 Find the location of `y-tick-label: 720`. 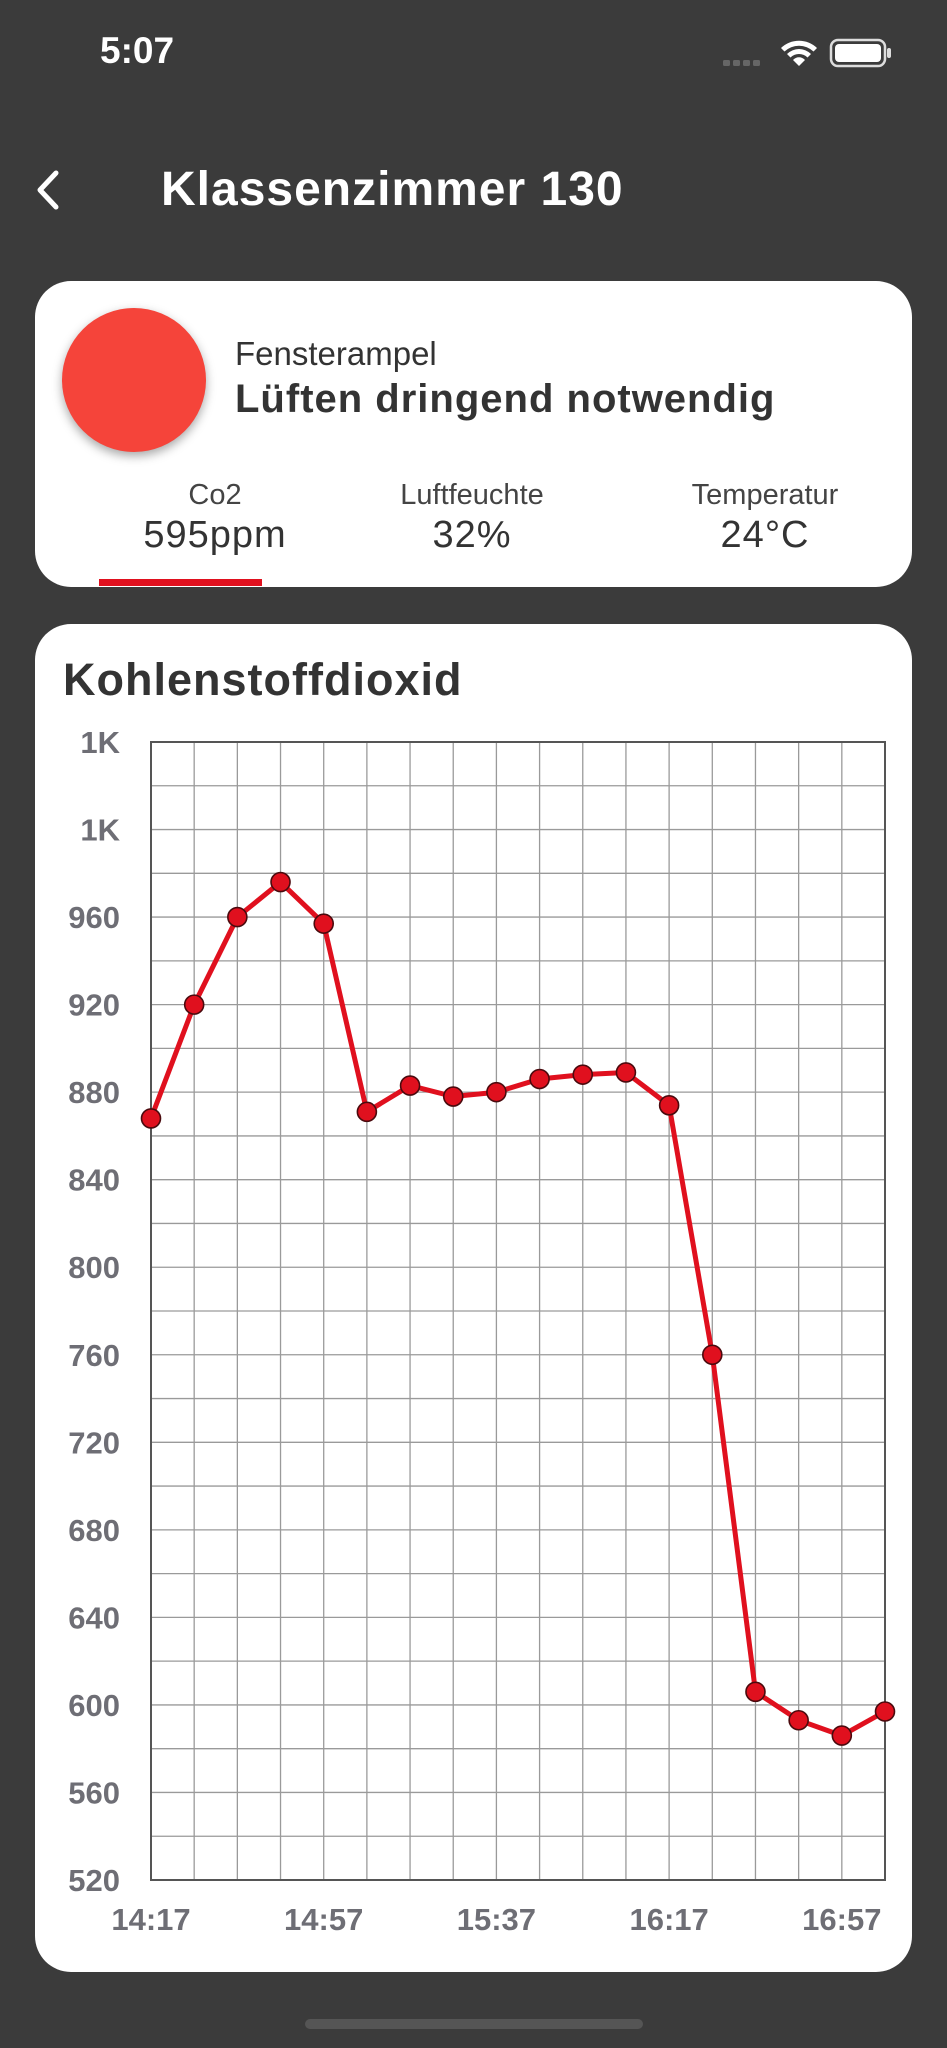

y-tick-label: 720 is located at coordinates (94, 1442).